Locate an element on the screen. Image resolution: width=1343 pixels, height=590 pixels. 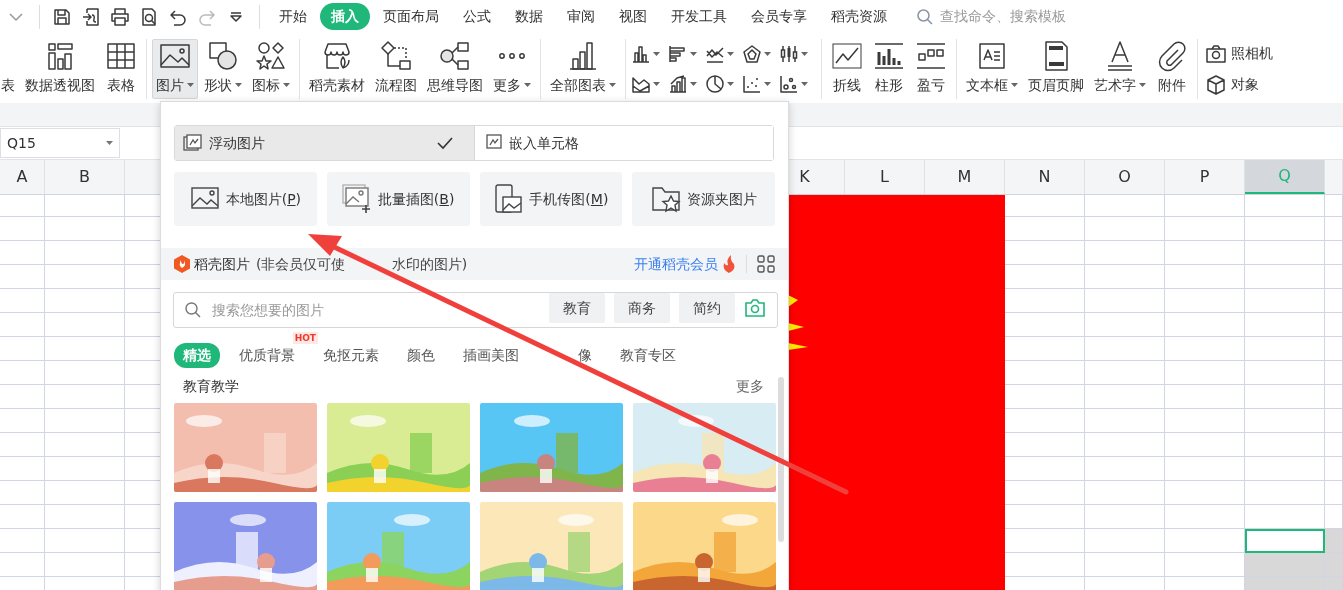
column-header: L is located at coordinates (885, 177).